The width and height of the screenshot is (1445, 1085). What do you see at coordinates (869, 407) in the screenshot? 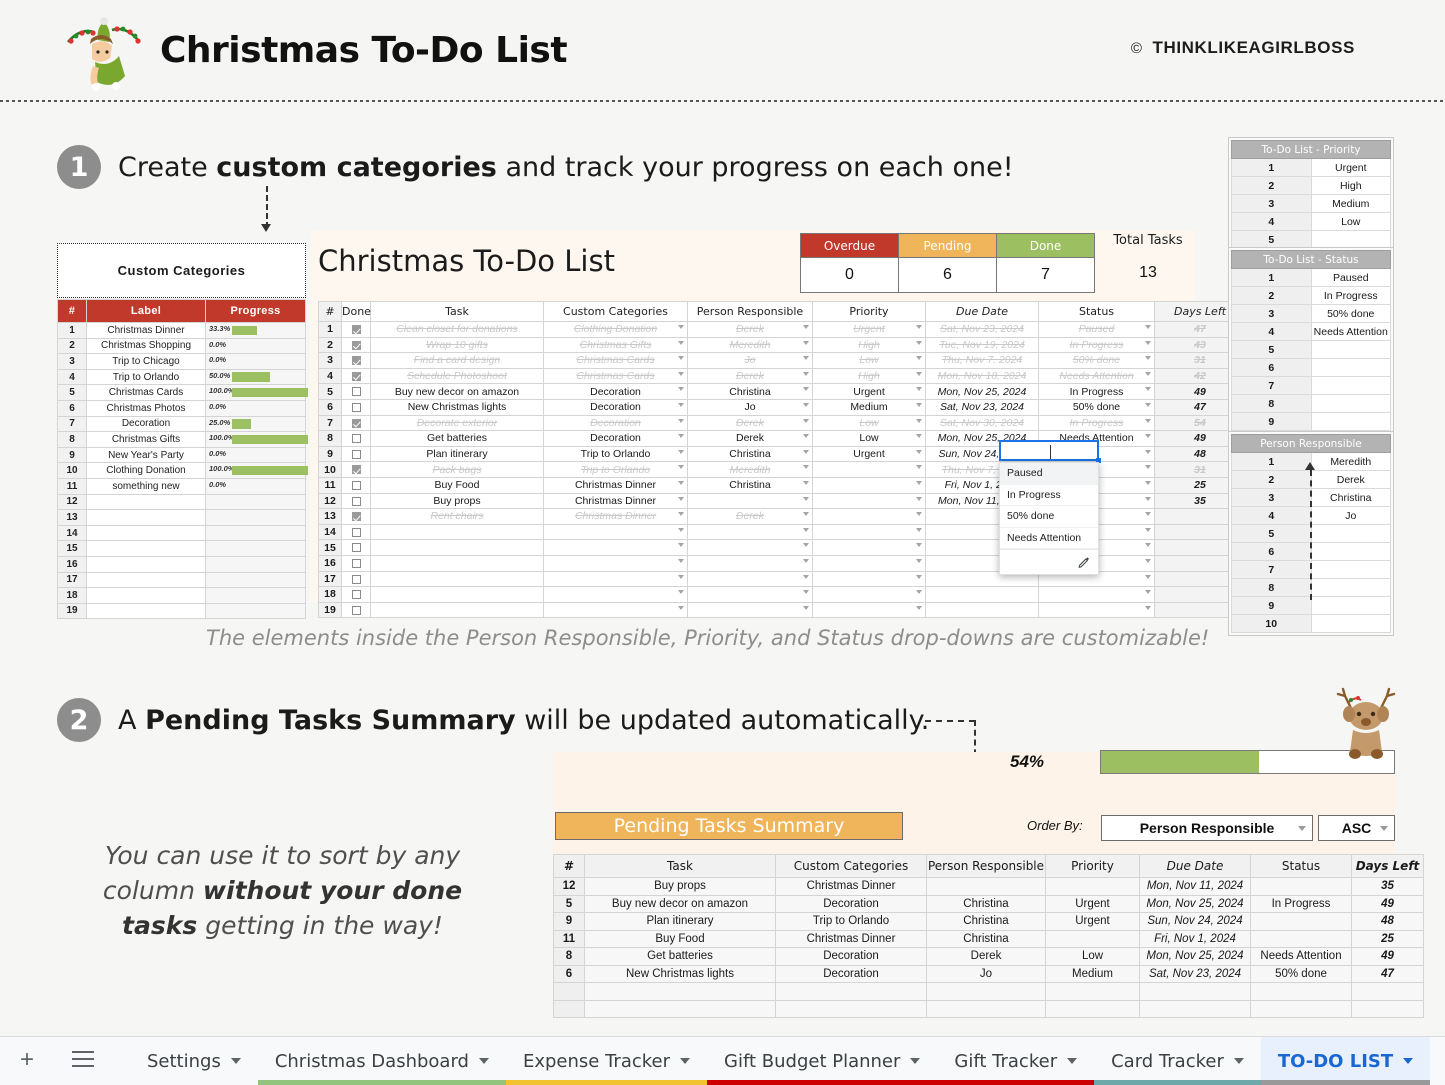
I see `task-pri: Medium` at bounding box center [869, 407].